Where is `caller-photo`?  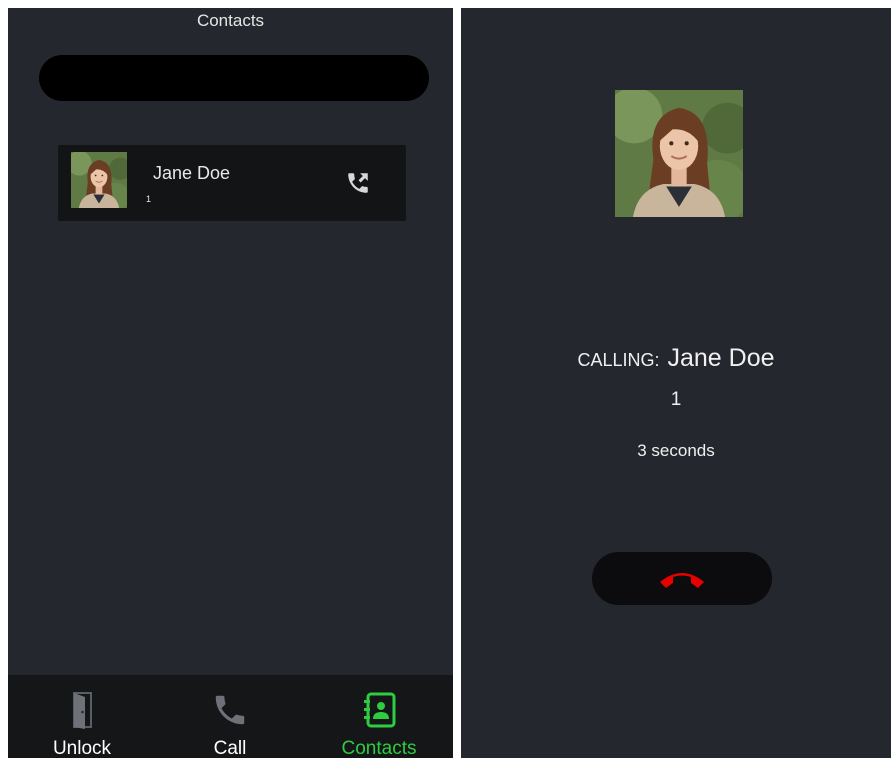
caller-photo is located at coordinates (679, 153).